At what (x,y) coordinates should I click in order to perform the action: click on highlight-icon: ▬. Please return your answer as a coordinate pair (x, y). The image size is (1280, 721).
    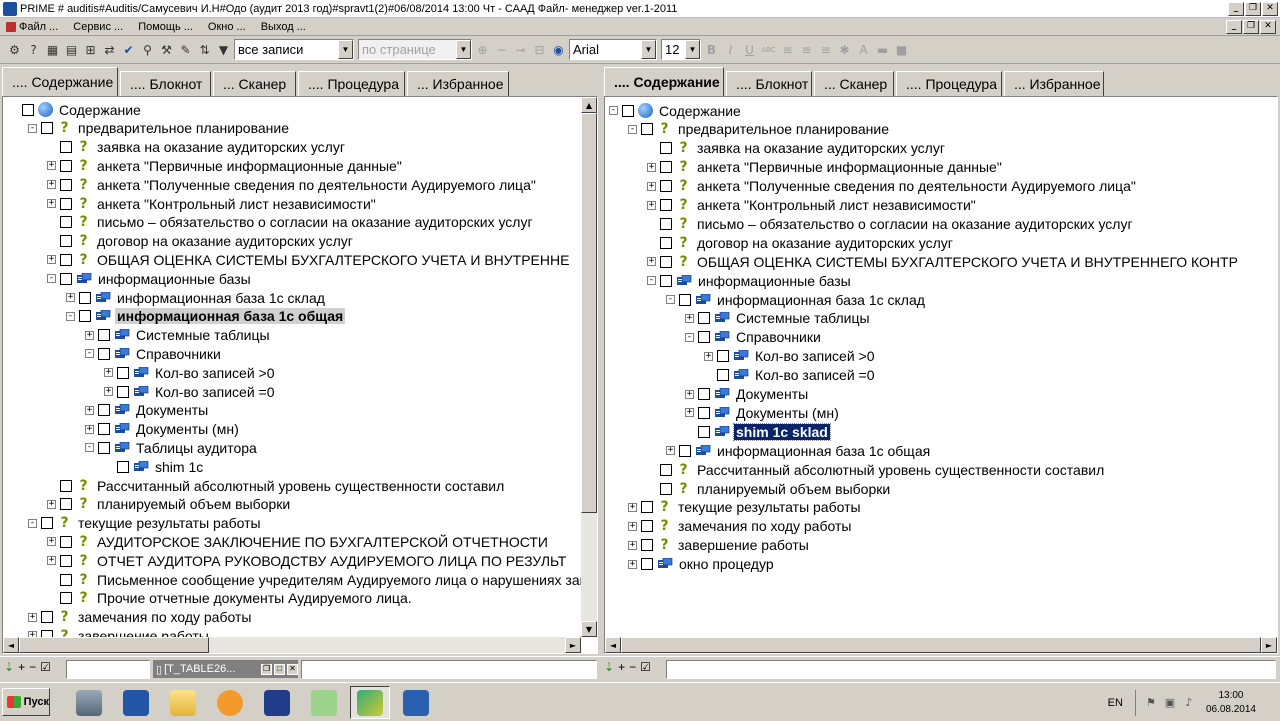
    Looking at the image, I should click on (882, 49).